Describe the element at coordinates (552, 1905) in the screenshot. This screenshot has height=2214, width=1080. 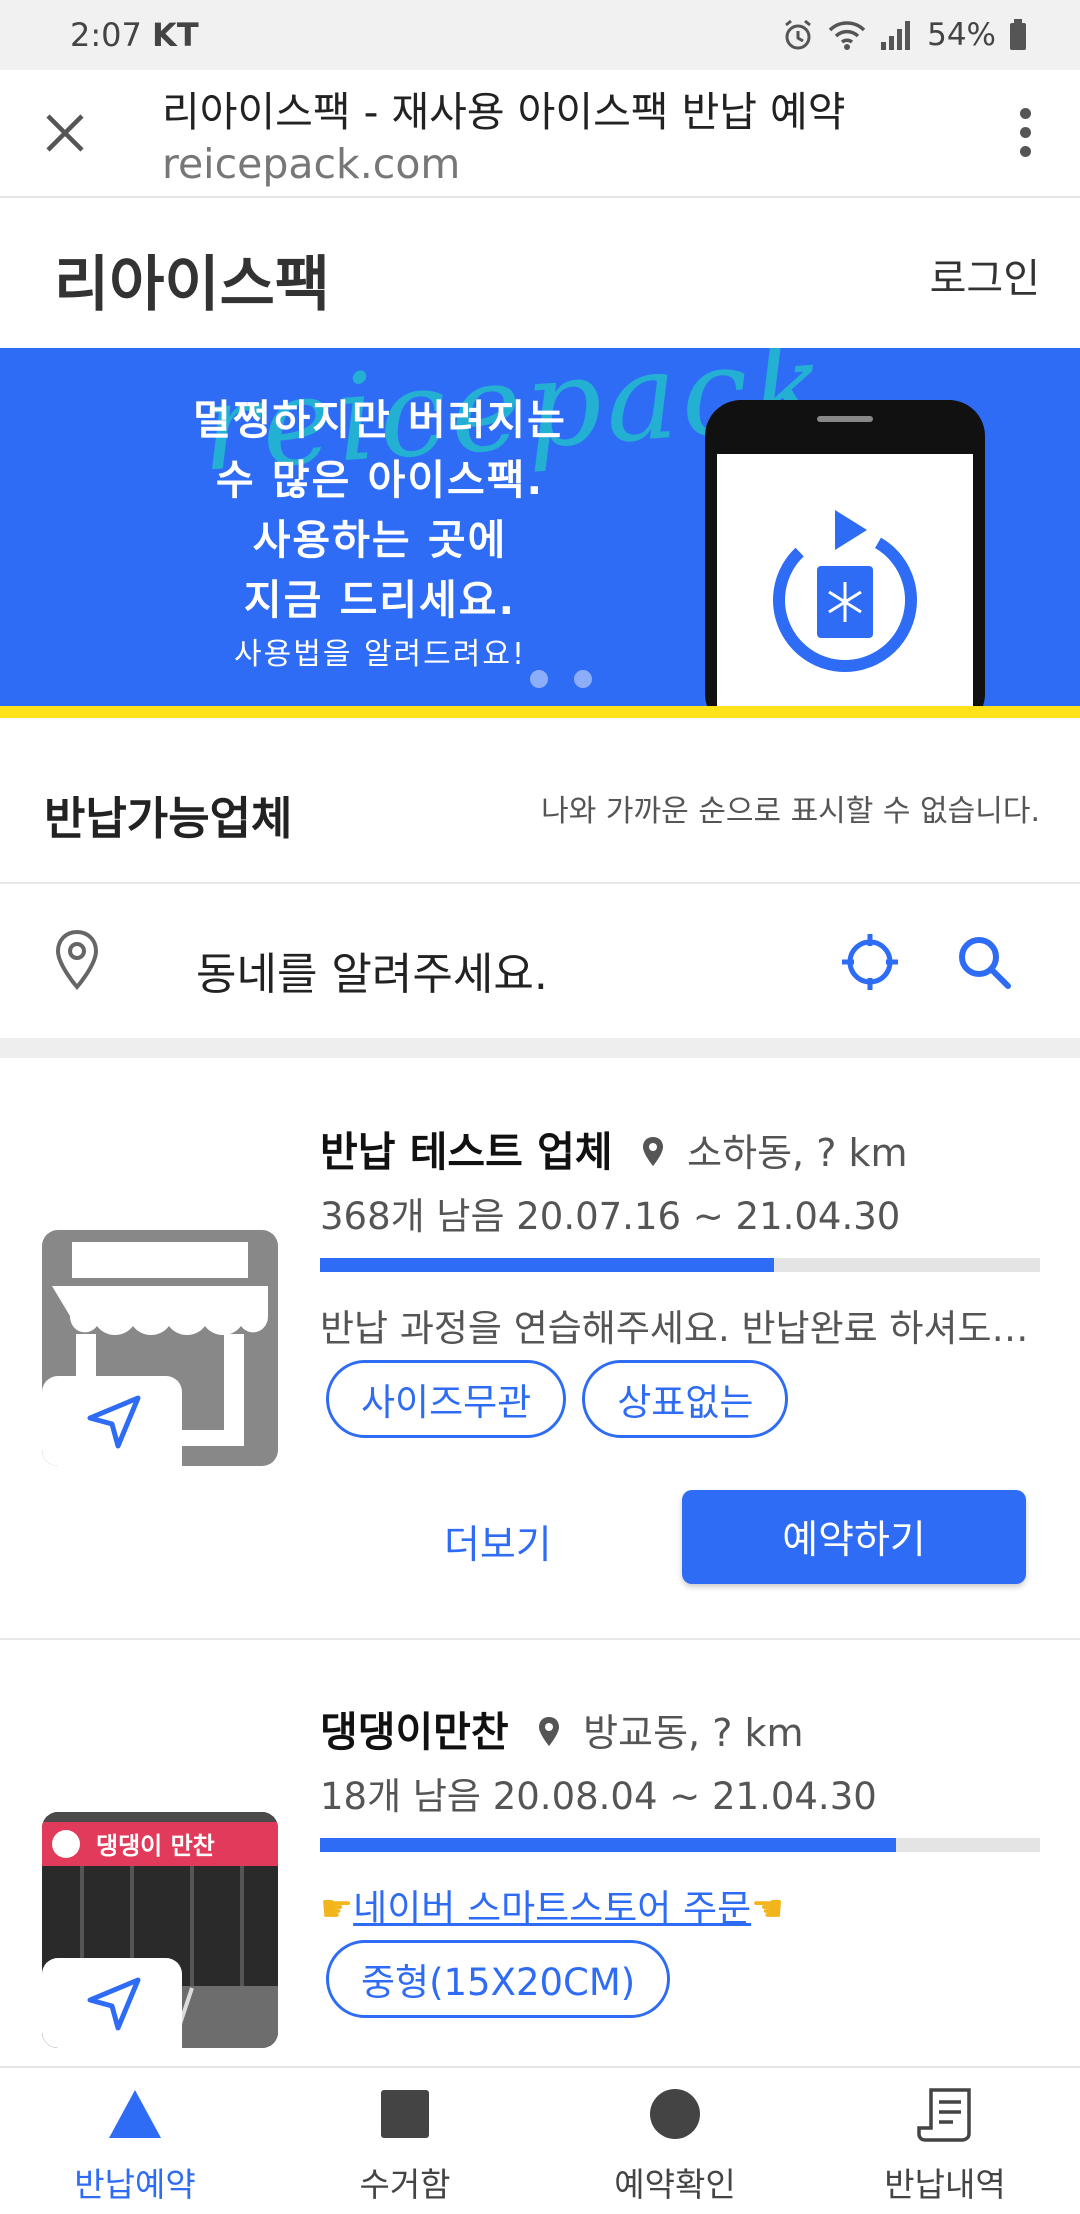
I see `naver-store-link: ☛네이버 스마트스토어 주문☛` at that location.